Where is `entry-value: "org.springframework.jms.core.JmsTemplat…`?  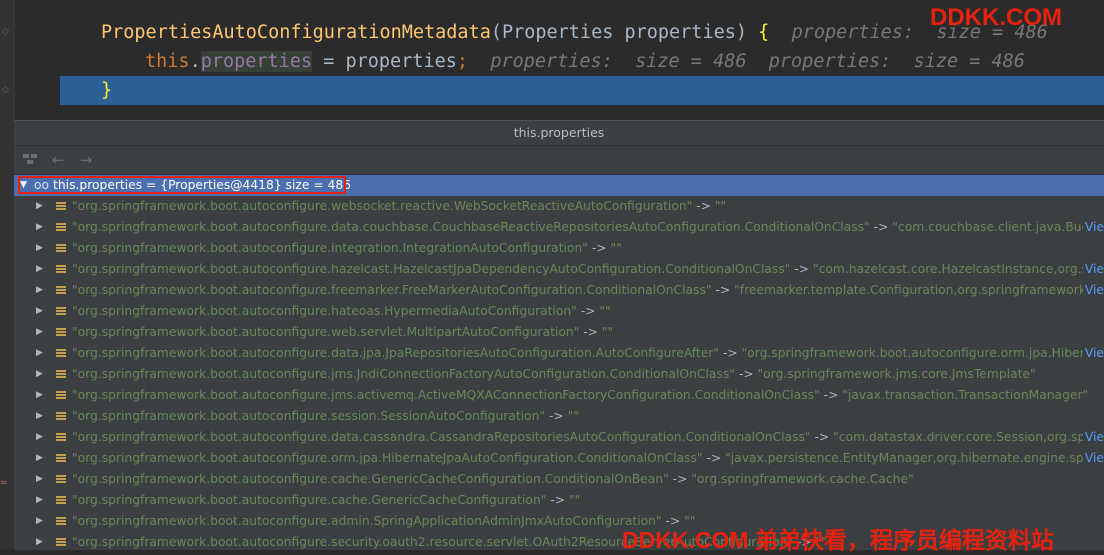 entry-value: "org.springframework.jms.core.JmsTemplat… is located at coordinates (896, 374).